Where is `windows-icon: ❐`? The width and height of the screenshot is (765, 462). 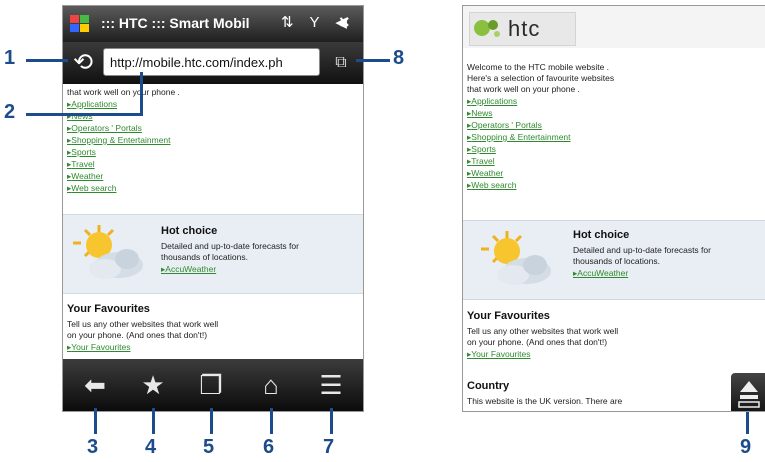 windows-icon: ❐ is located at coordinates (211, 385).